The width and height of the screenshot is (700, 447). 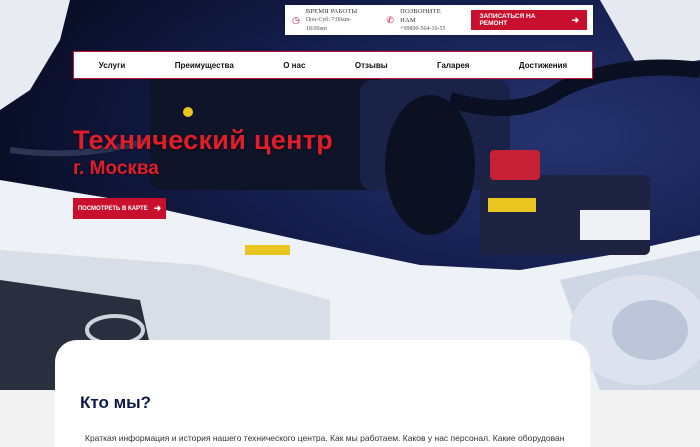 I want to click on phone-label: Позвоните нам, so click(x=420, y=15).